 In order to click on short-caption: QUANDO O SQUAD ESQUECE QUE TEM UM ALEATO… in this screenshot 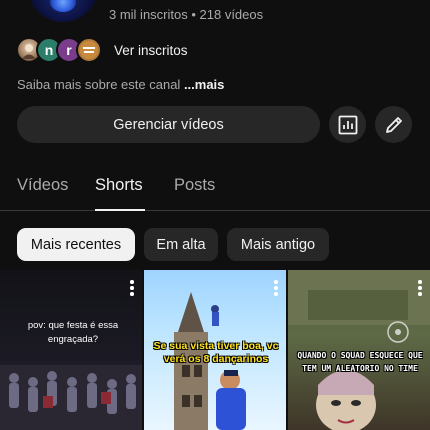, I will do `click(360, 362)`.